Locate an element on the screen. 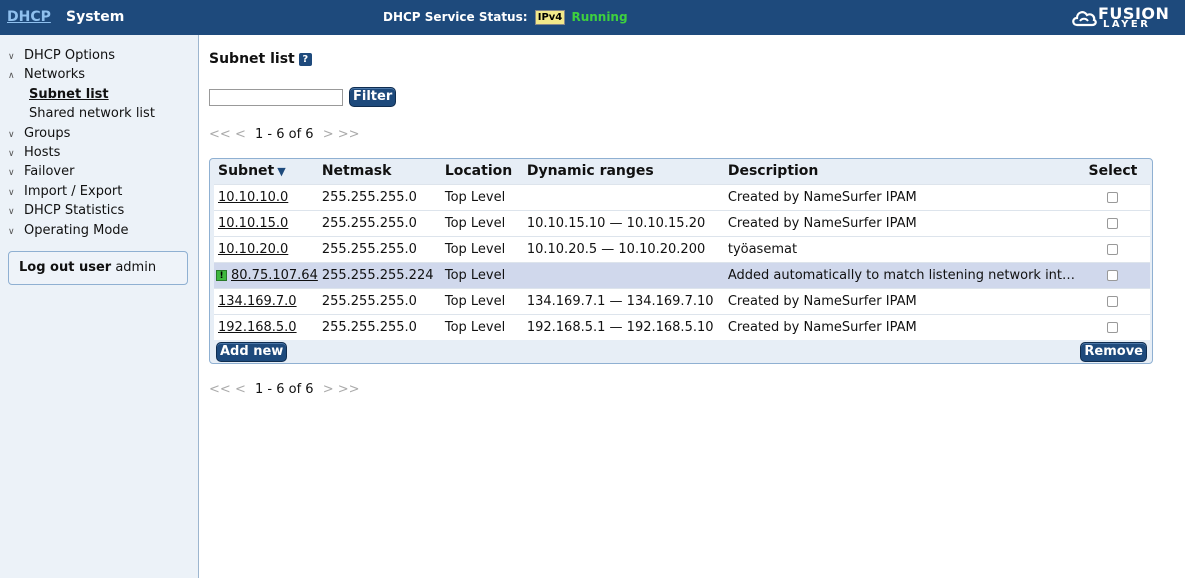  sidebar-item-networks: ∧ Networks is located at coordinates (81, 74).